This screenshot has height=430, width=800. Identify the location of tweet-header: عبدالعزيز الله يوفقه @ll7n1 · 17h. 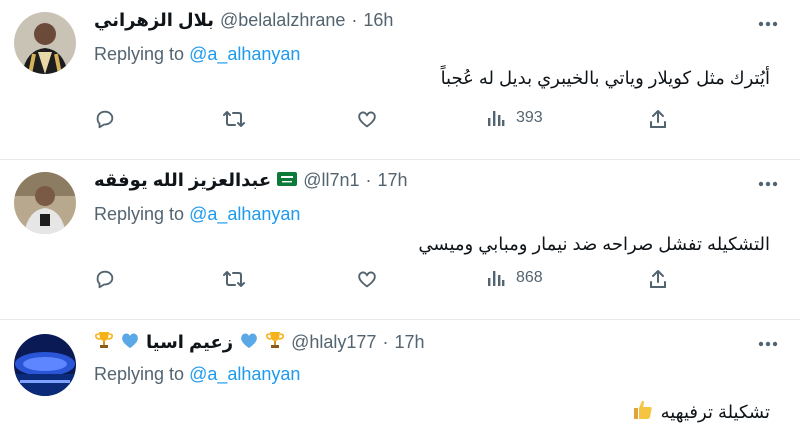
(251, 180).